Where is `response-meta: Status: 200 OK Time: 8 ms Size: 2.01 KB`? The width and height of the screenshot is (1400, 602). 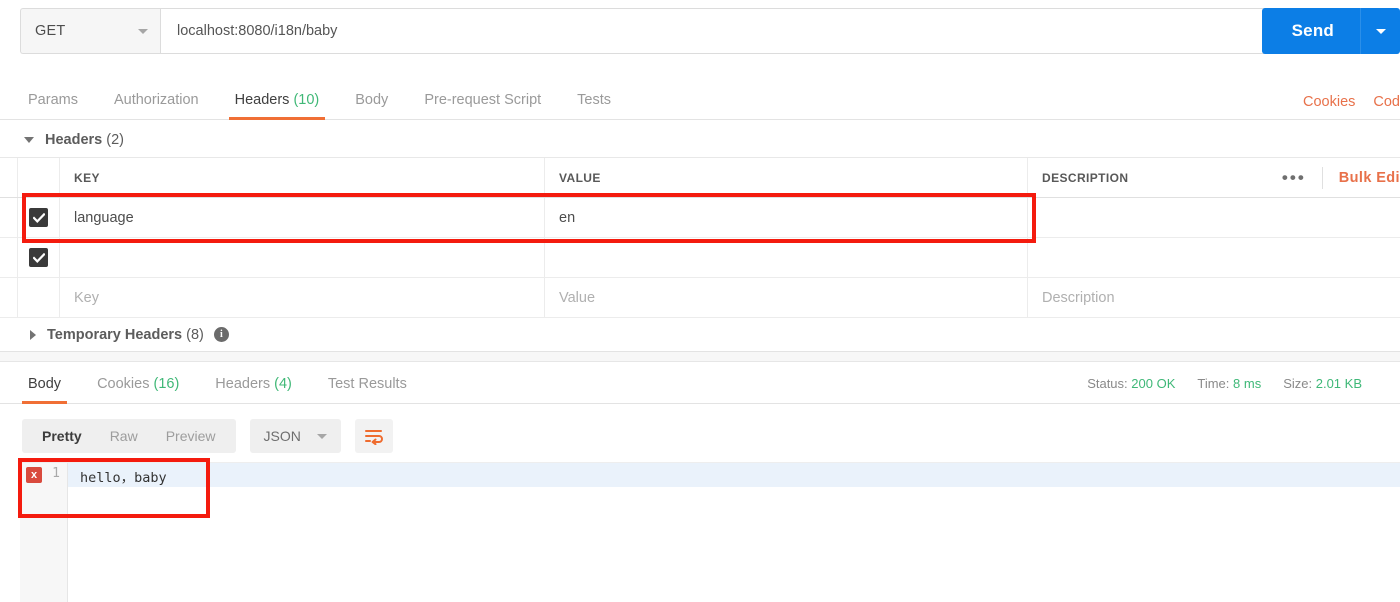
response-meta: Status: 200 OK Time: 8 ms Size: 2.01 KB is located at coordinates (1224, 383).